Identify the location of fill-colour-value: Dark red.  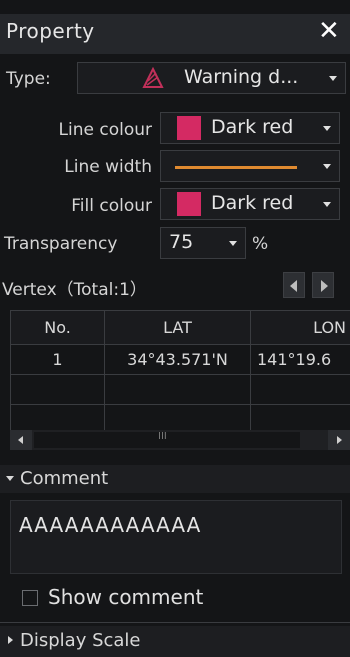
(252, 203).